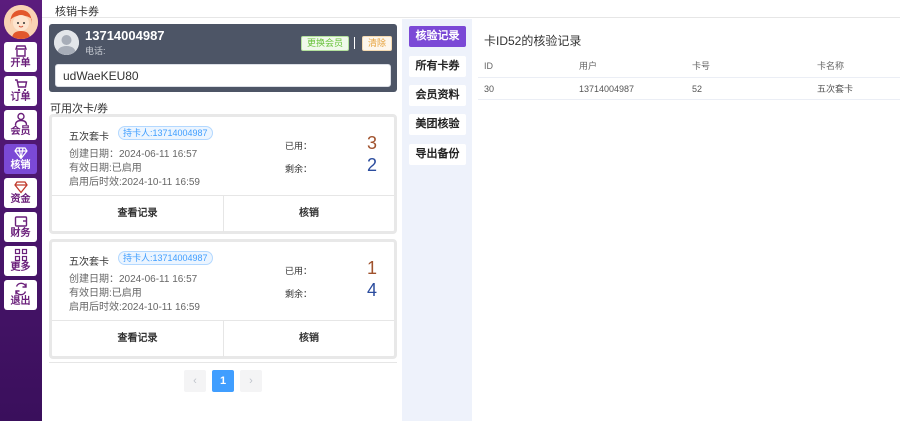 The height and width of the screenshot is (421, 900). I want to click on sidebar-item-label: 更多, so click(20, 267).